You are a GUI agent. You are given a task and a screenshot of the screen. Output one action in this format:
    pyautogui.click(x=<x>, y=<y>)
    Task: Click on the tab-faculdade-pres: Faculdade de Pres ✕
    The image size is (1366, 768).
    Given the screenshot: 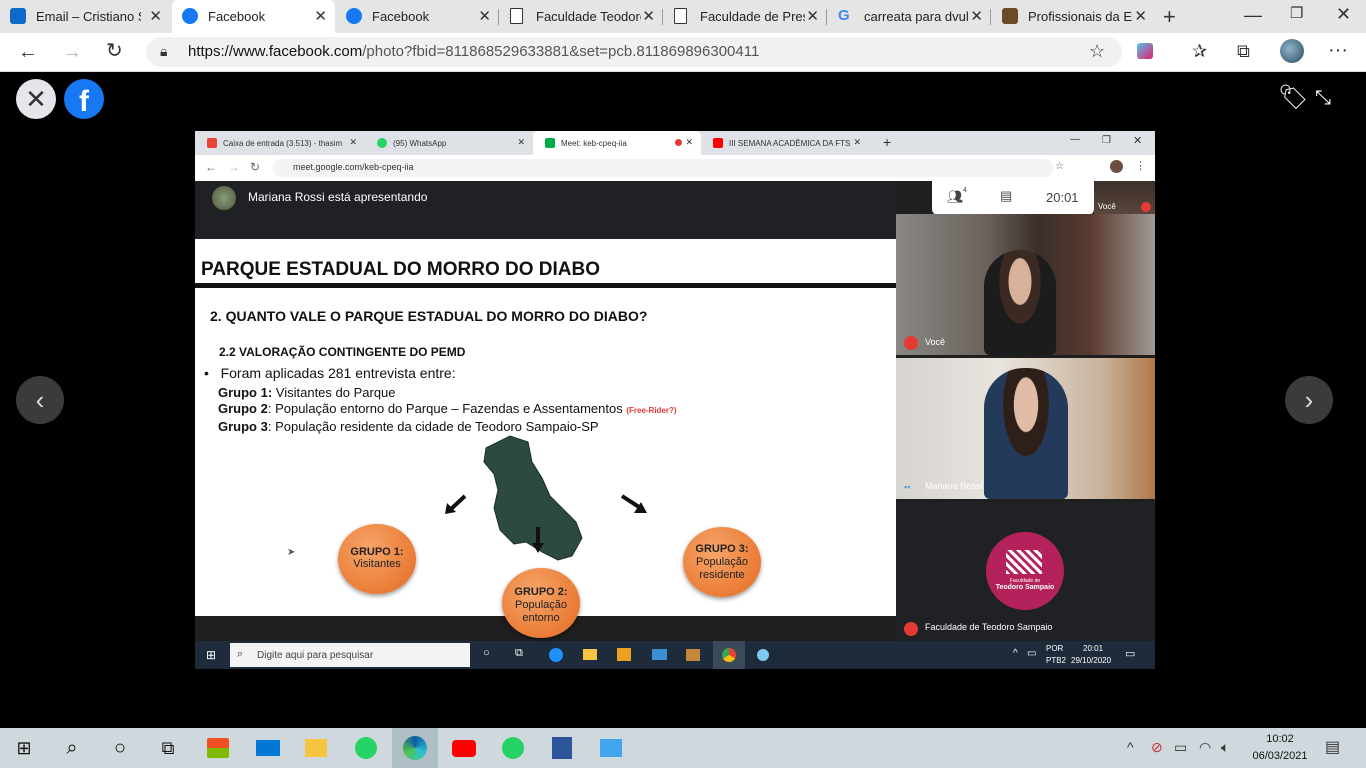 What is the action you would take?
    pyautogui.click(x=745, y=16)
    